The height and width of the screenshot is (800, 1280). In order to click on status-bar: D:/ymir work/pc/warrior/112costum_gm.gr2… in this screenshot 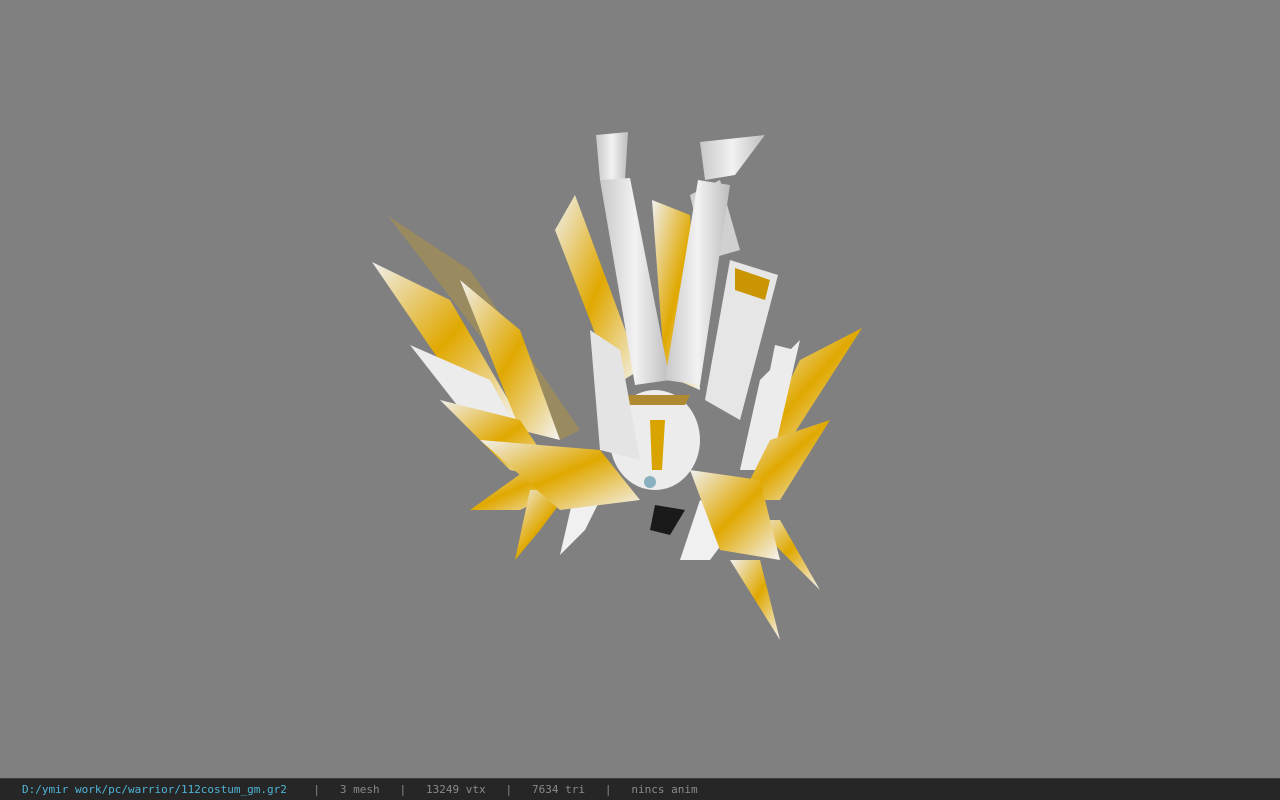, I will do `click(640, 789)`.